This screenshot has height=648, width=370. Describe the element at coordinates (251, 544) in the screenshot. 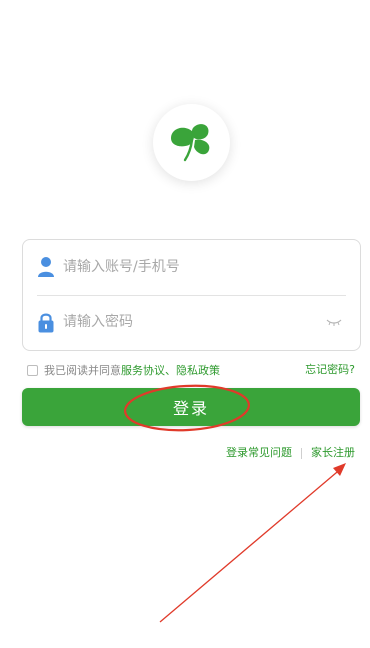

I see `annotation-arrow-line` at that location.